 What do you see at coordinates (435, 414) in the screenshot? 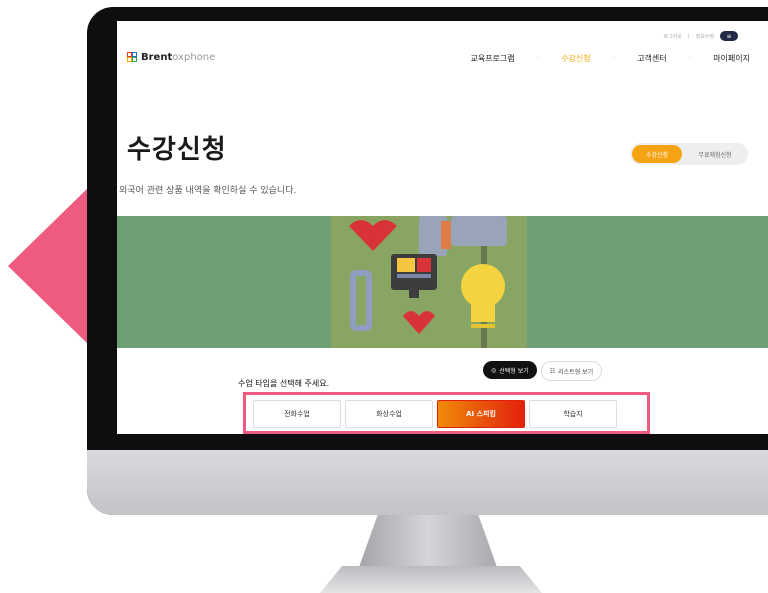
I see `course-type-tabs: 전화수업 화상수업 AI 스피킹 학습지` at bounding box center [435, 414].